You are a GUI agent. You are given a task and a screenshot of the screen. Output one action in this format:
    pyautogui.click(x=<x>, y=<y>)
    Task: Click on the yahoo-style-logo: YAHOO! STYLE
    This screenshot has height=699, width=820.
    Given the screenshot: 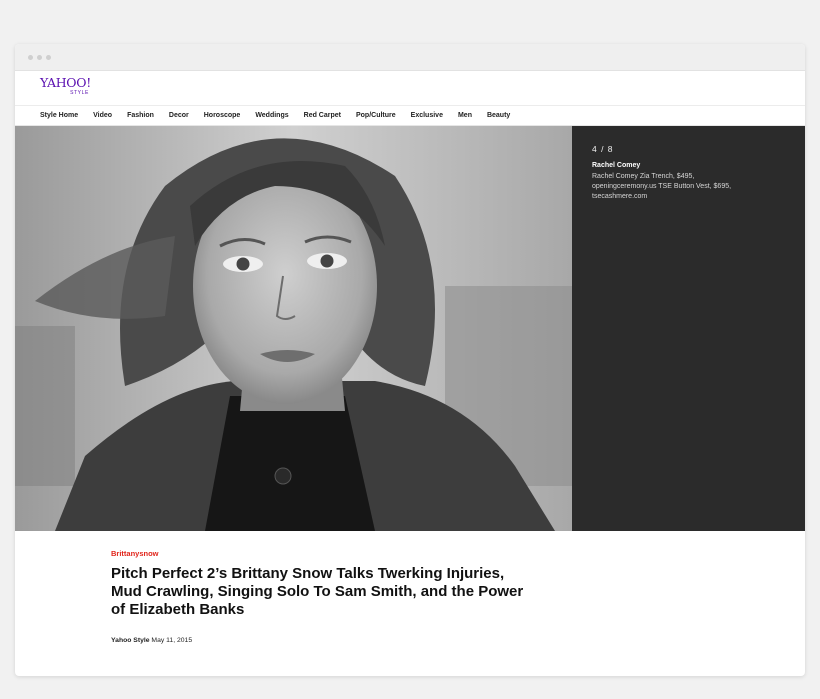 What is the action you would take?
    pyautogui.click(x=65, y=85)
    